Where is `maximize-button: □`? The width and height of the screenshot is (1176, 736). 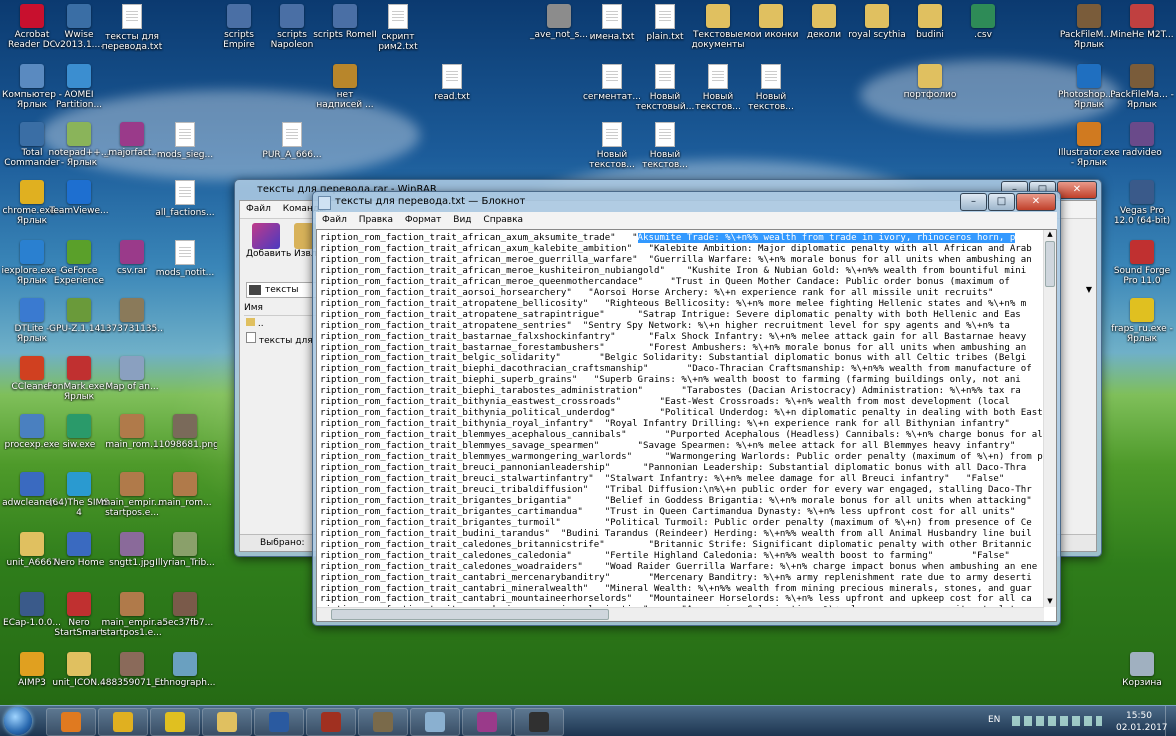 maximize-button: □ is located at coordinates (1001, 202).